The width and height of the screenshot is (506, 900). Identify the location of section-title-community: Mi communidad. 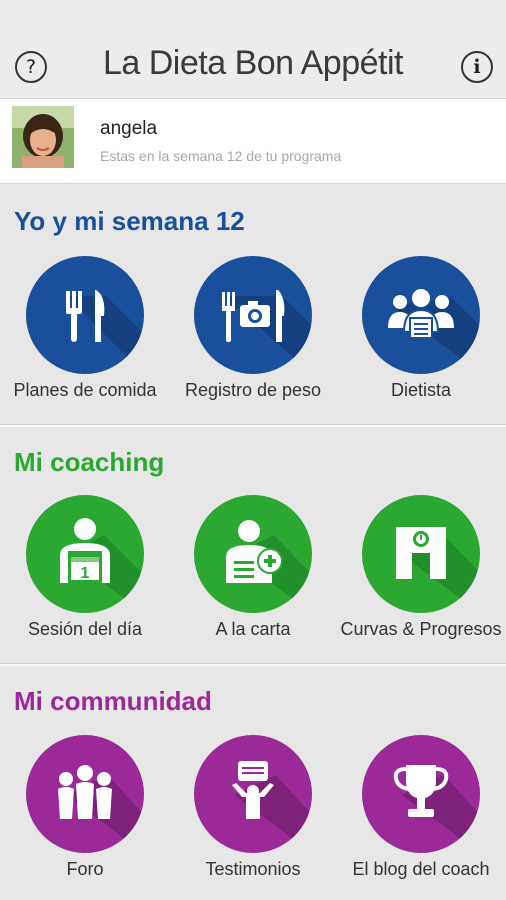
(113, 701).